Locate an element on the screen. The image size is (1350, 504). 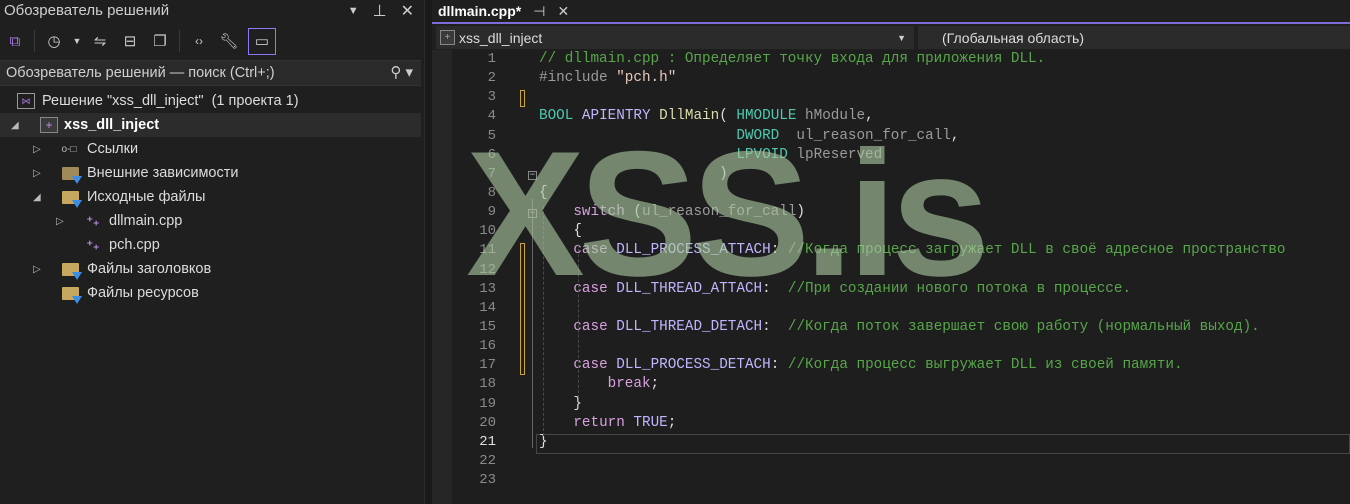
tree-item-source-files: ◢ Исходные файлы is located at coordinates (210, 197).